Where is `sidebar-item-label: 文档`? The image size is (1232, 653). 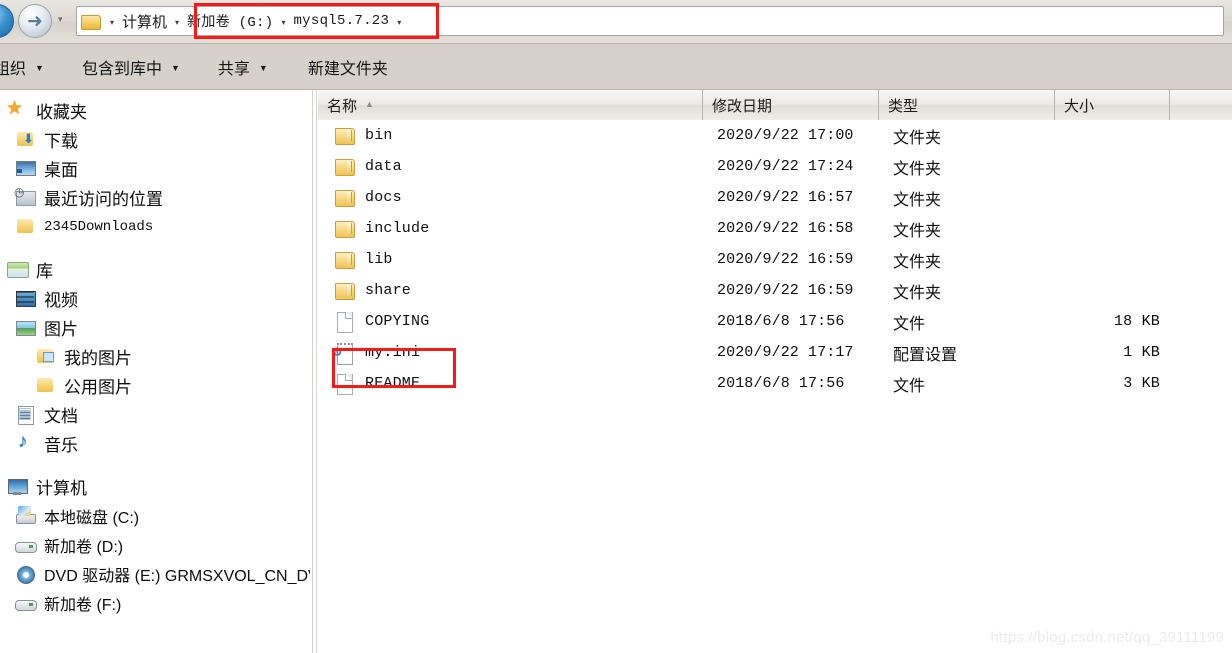
sidebar-item-label: 文档 is located at coordinates (61, 416).